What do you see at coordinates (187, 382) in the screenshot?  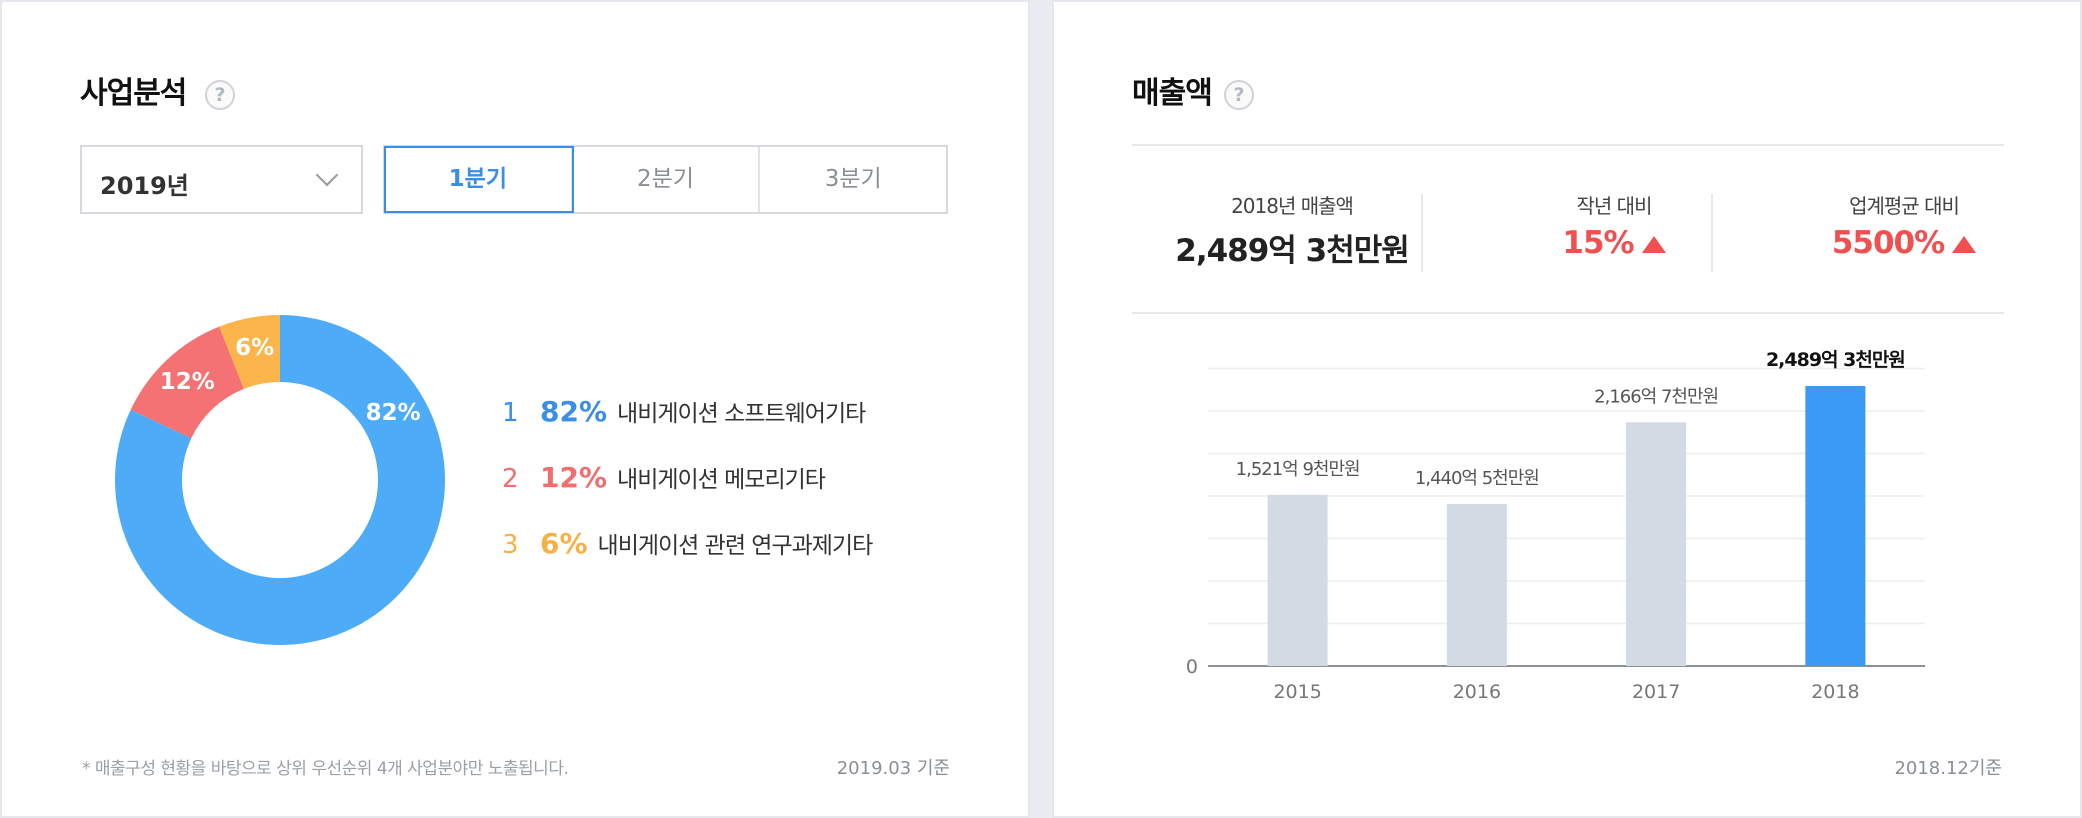 I see `donut-slice-label: 12%` at bounding box center [187, 382].